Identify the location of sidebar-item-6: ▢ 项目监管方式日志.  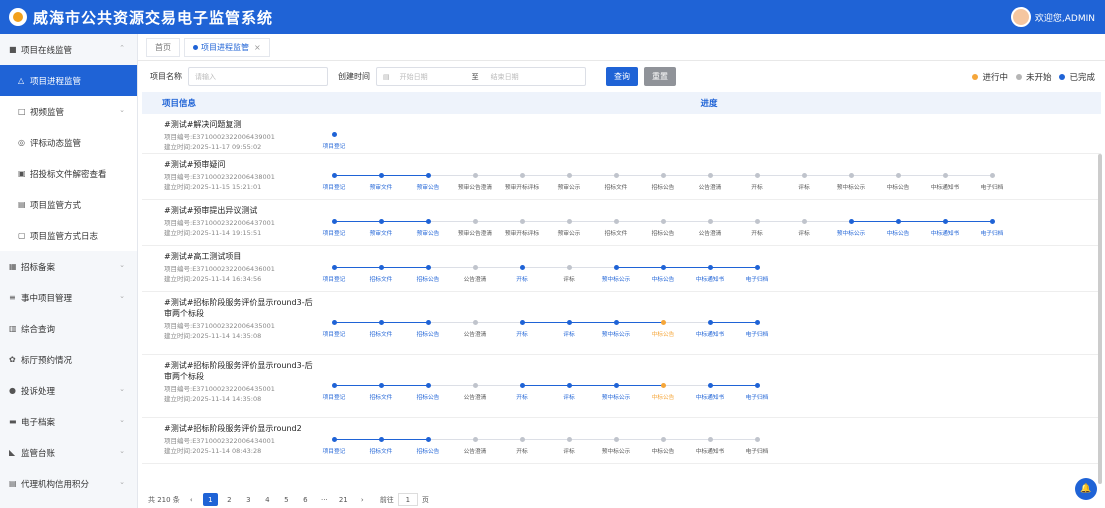
(68, 235).